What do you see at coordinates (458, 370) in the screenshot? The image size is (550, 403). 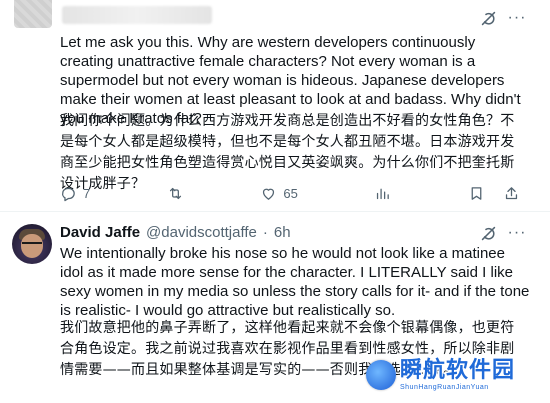 I see `watermark-text: 瞬航软件园` at bounding box center [458, 370].